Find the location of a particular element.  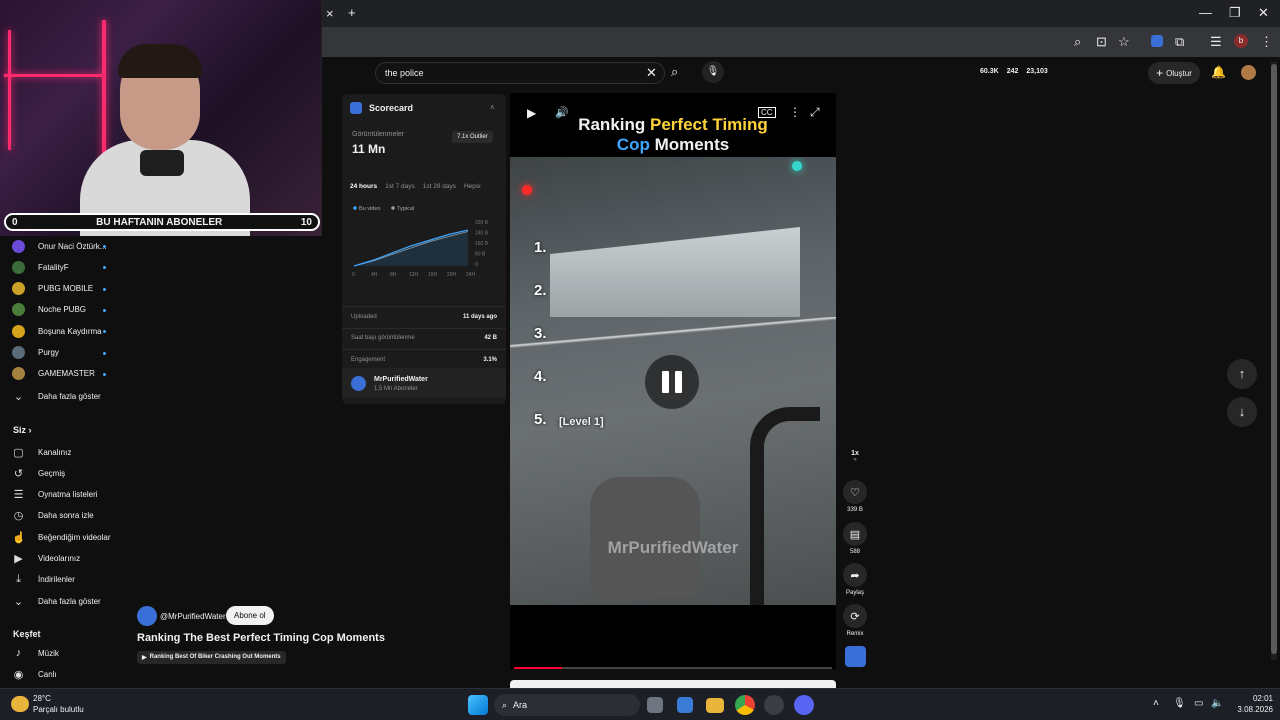

start-icon is located at coordinates (478, 705).